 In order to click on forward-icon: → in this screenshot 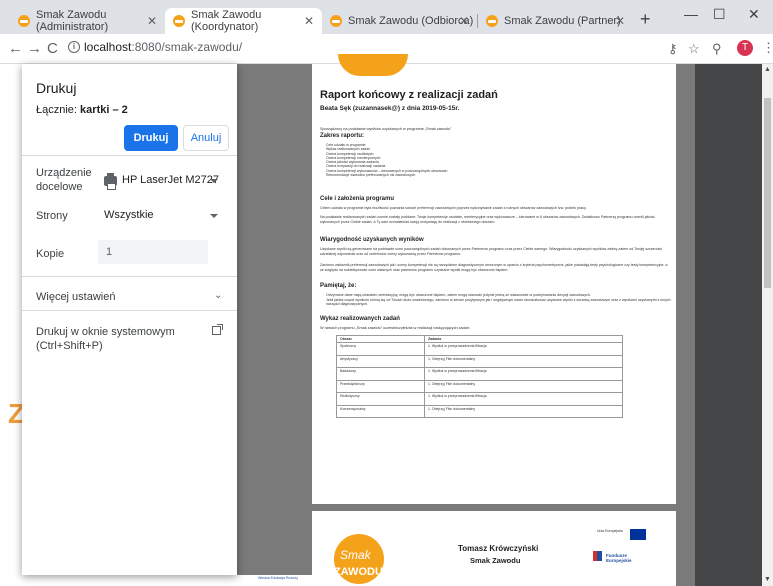, I will do `click(34, 48)`.